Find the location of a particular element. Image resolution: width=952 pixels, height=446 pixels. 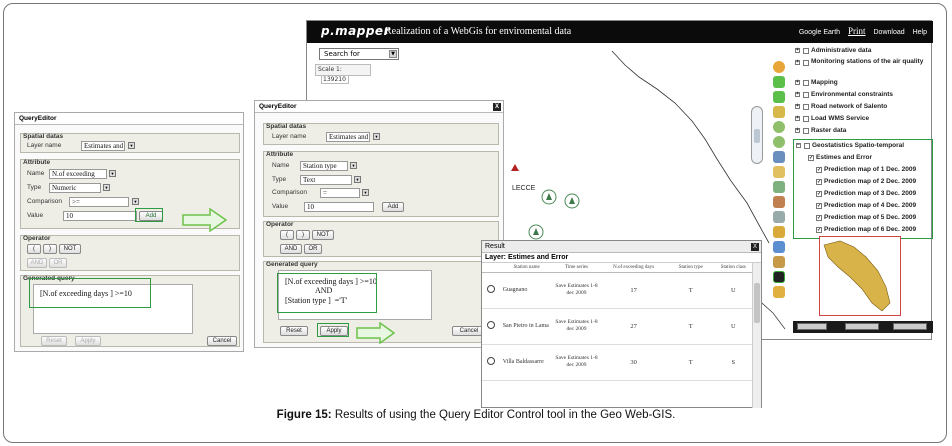

legend-item: + Load WMS Service is located at coordinates (863, 119).